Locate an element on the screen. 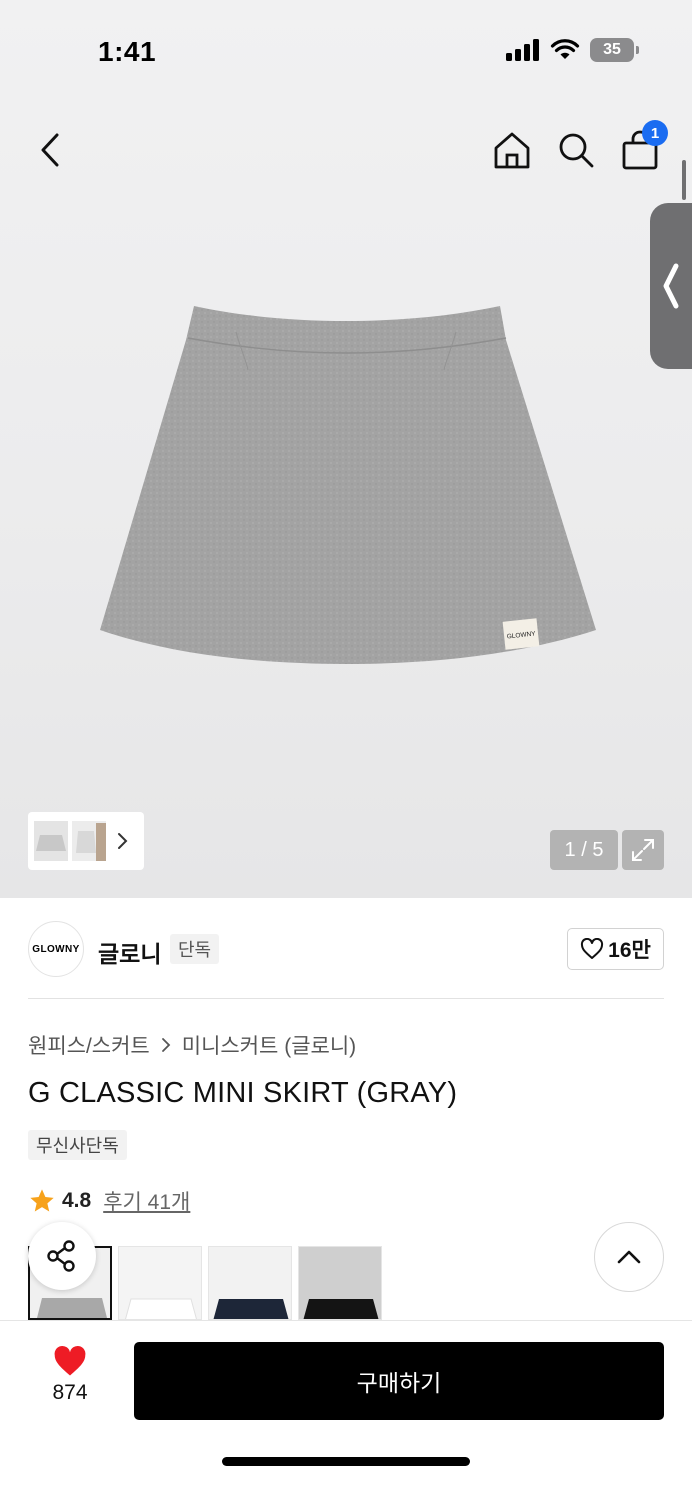 This screenshot has height=1500, width=692. brand-row: GLOWNY 글로니 단독 16만 is located at coordinates (346, 949).